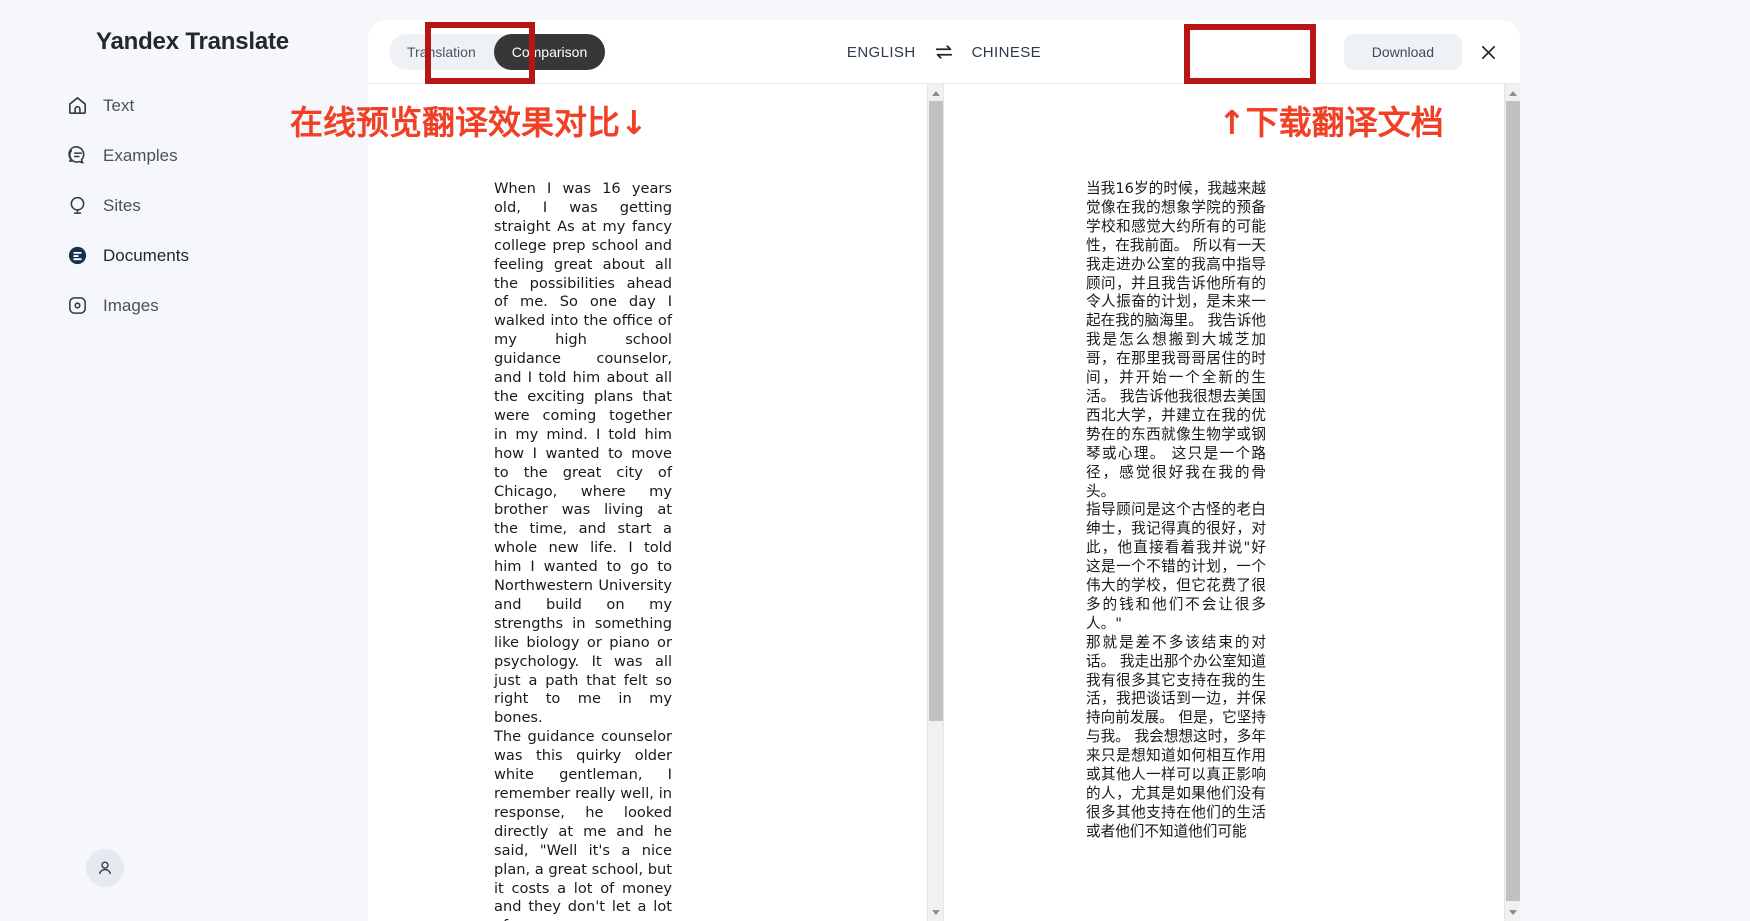  I want to click on sidebar-item-images: Images, so click(112, 305).